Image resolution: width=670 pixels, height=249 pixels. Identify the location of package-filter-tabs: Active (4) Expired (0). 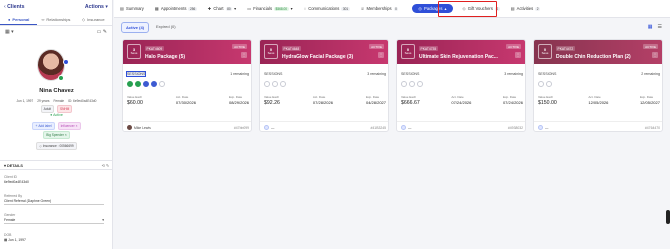
(150, 27).